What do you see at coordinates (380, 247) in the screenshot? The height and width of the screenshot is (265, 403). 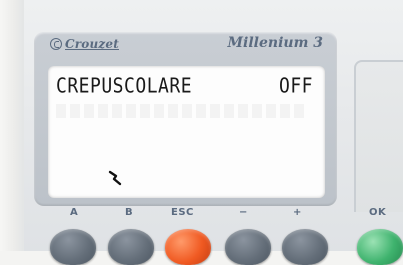 I see `ok-button` at bounding box center [380, 247].